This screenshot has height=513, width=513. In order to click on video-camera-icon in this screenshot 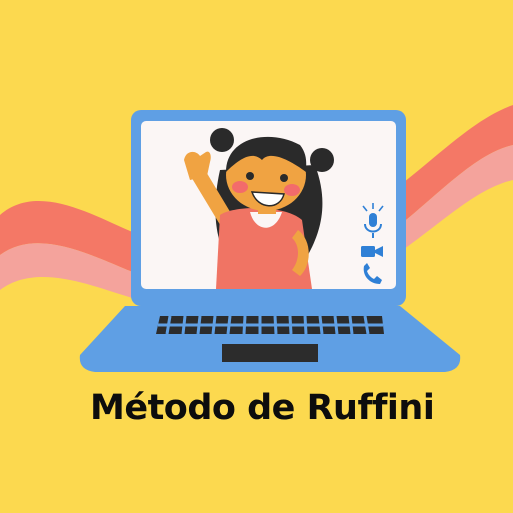, I will do `click(372, 251)`.